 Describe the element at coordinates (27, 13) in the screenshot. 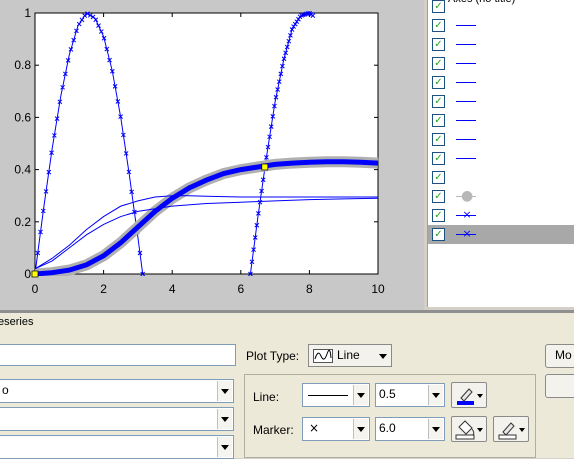

I see `y-tick-label: 1` at that location.